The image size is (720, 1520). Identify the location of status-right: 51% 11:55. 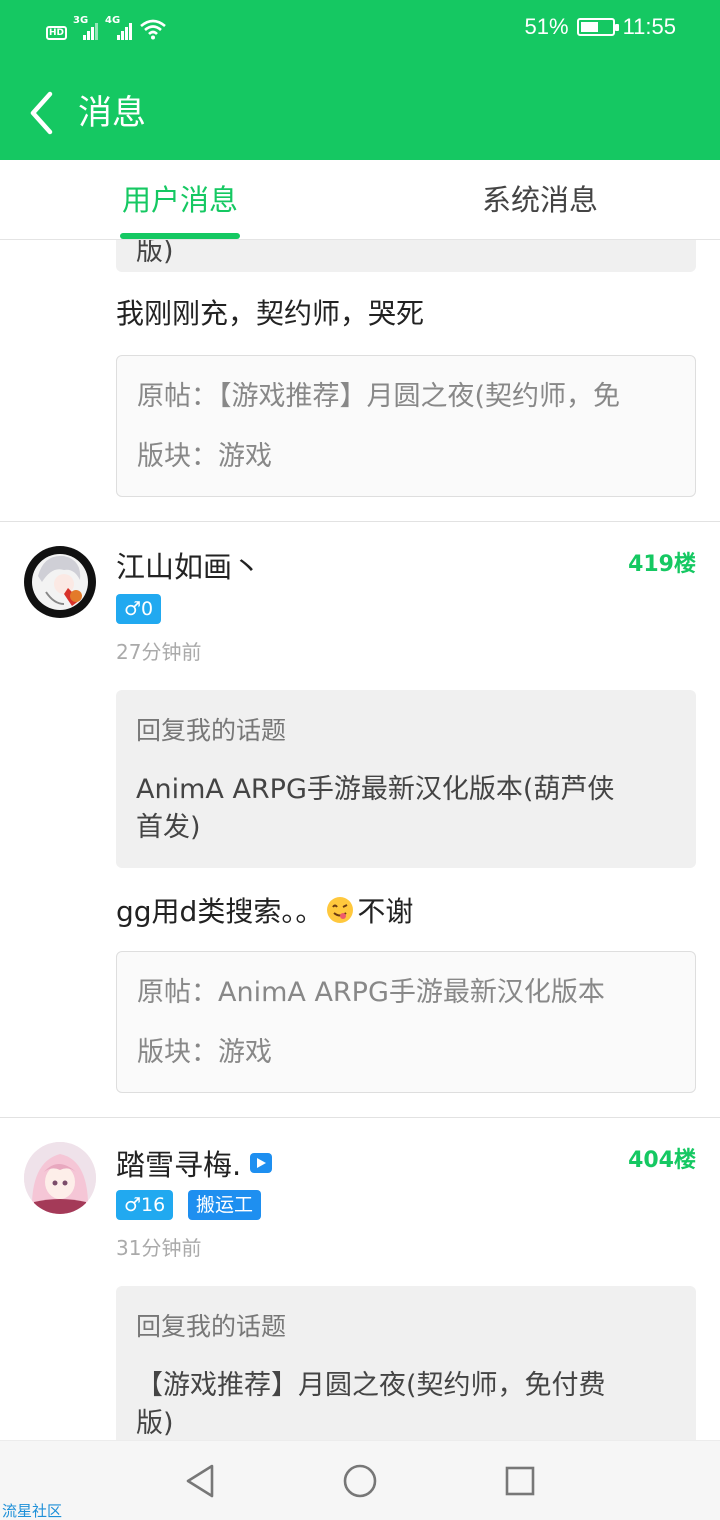
(600, 27).